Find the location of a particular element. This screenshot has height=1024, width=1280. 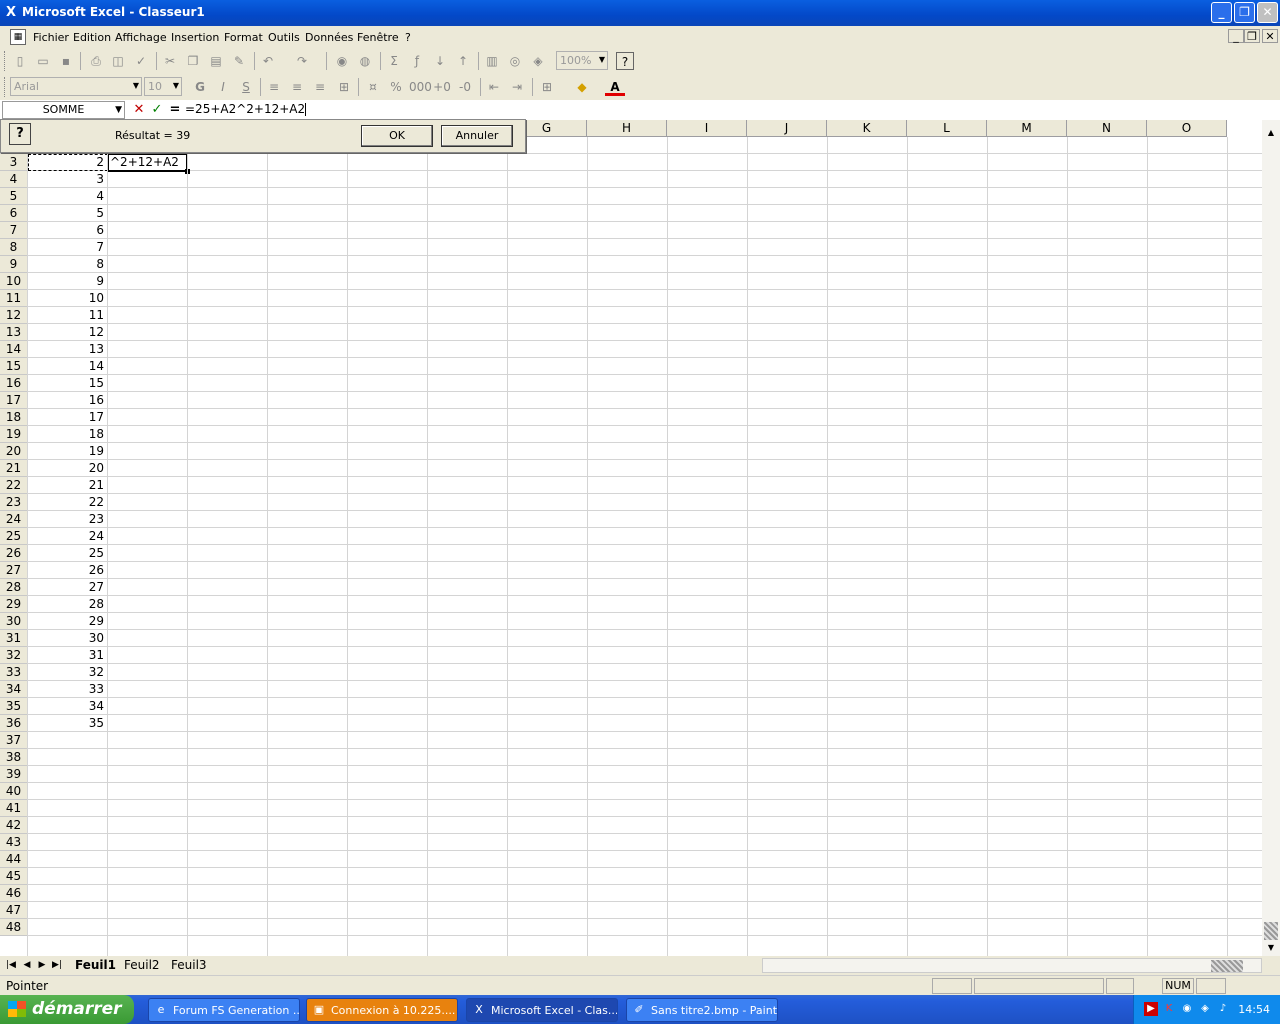

ok-button: OK is located at coordinates (397, 136).